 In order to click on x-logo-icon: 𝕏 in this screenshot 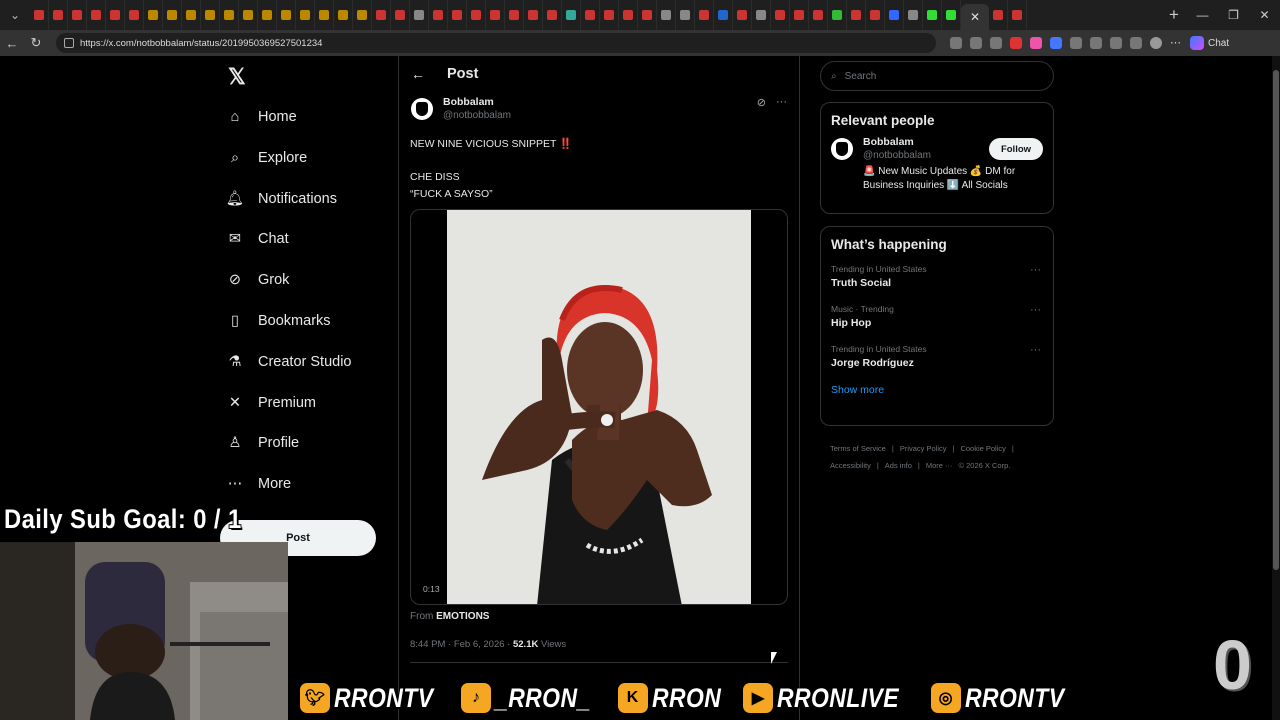, I will do `click(237, 77)`.